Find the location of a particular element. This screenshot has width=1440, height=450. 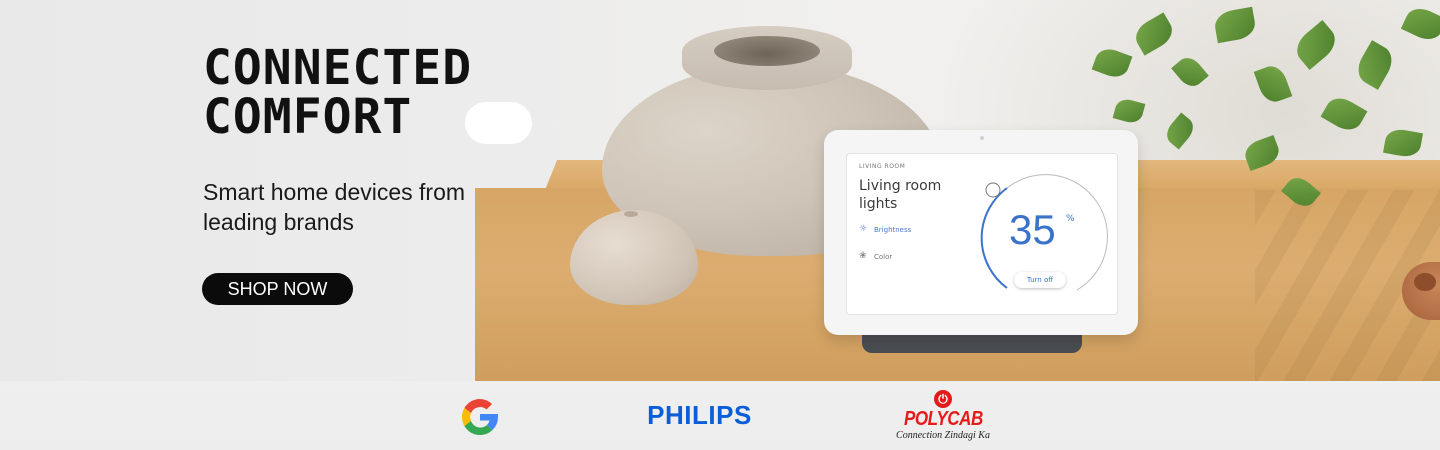

headline-line-2: COMFORT is located at coordinates (308, 117).